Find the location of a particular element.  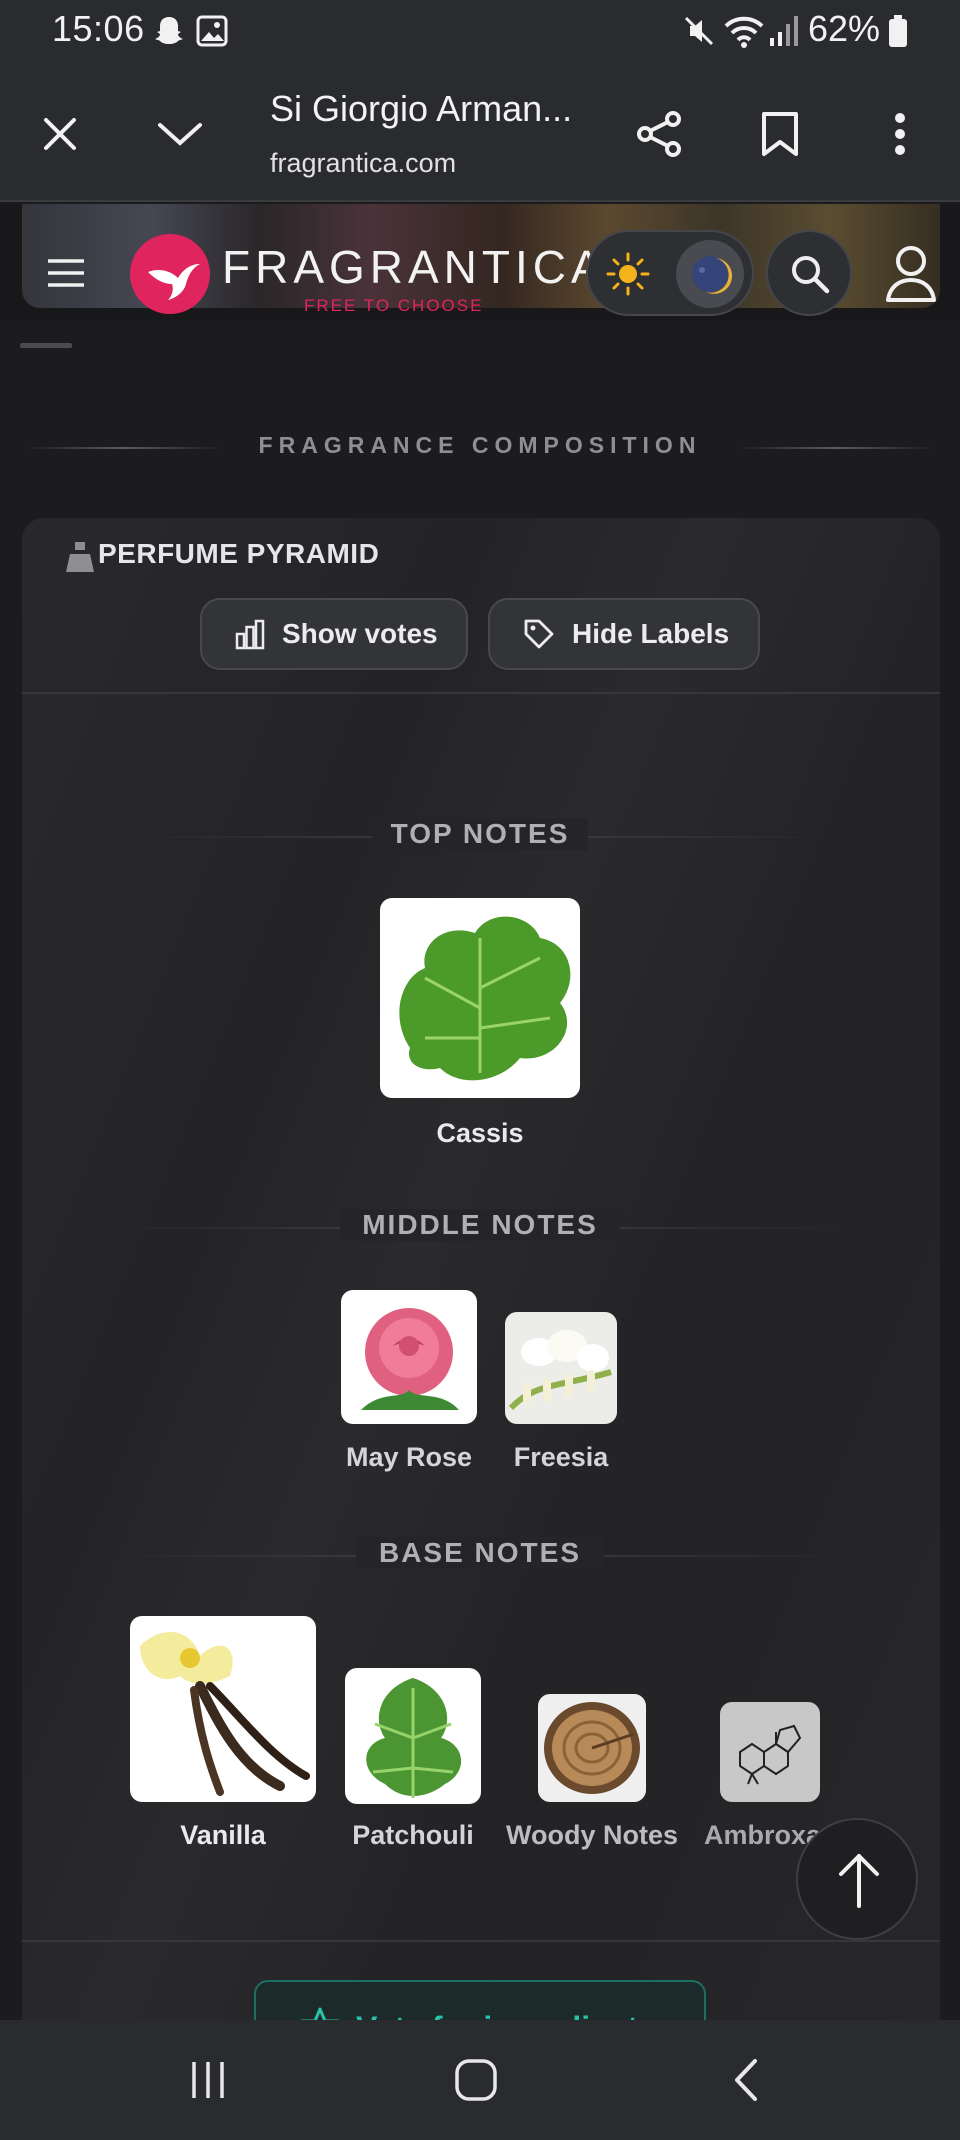

card-divider is located at coordinates (481, 693).